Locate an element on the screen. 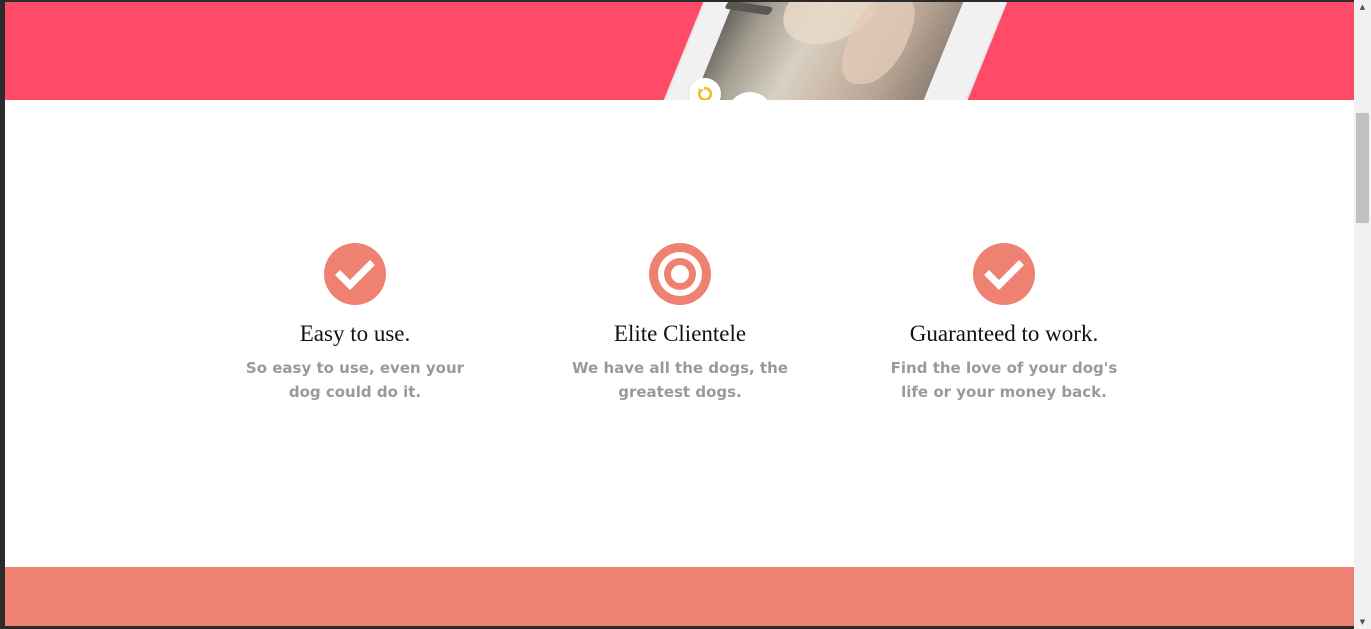  scroll-down-icon: ▼ is located at coordinates (1362, 622).